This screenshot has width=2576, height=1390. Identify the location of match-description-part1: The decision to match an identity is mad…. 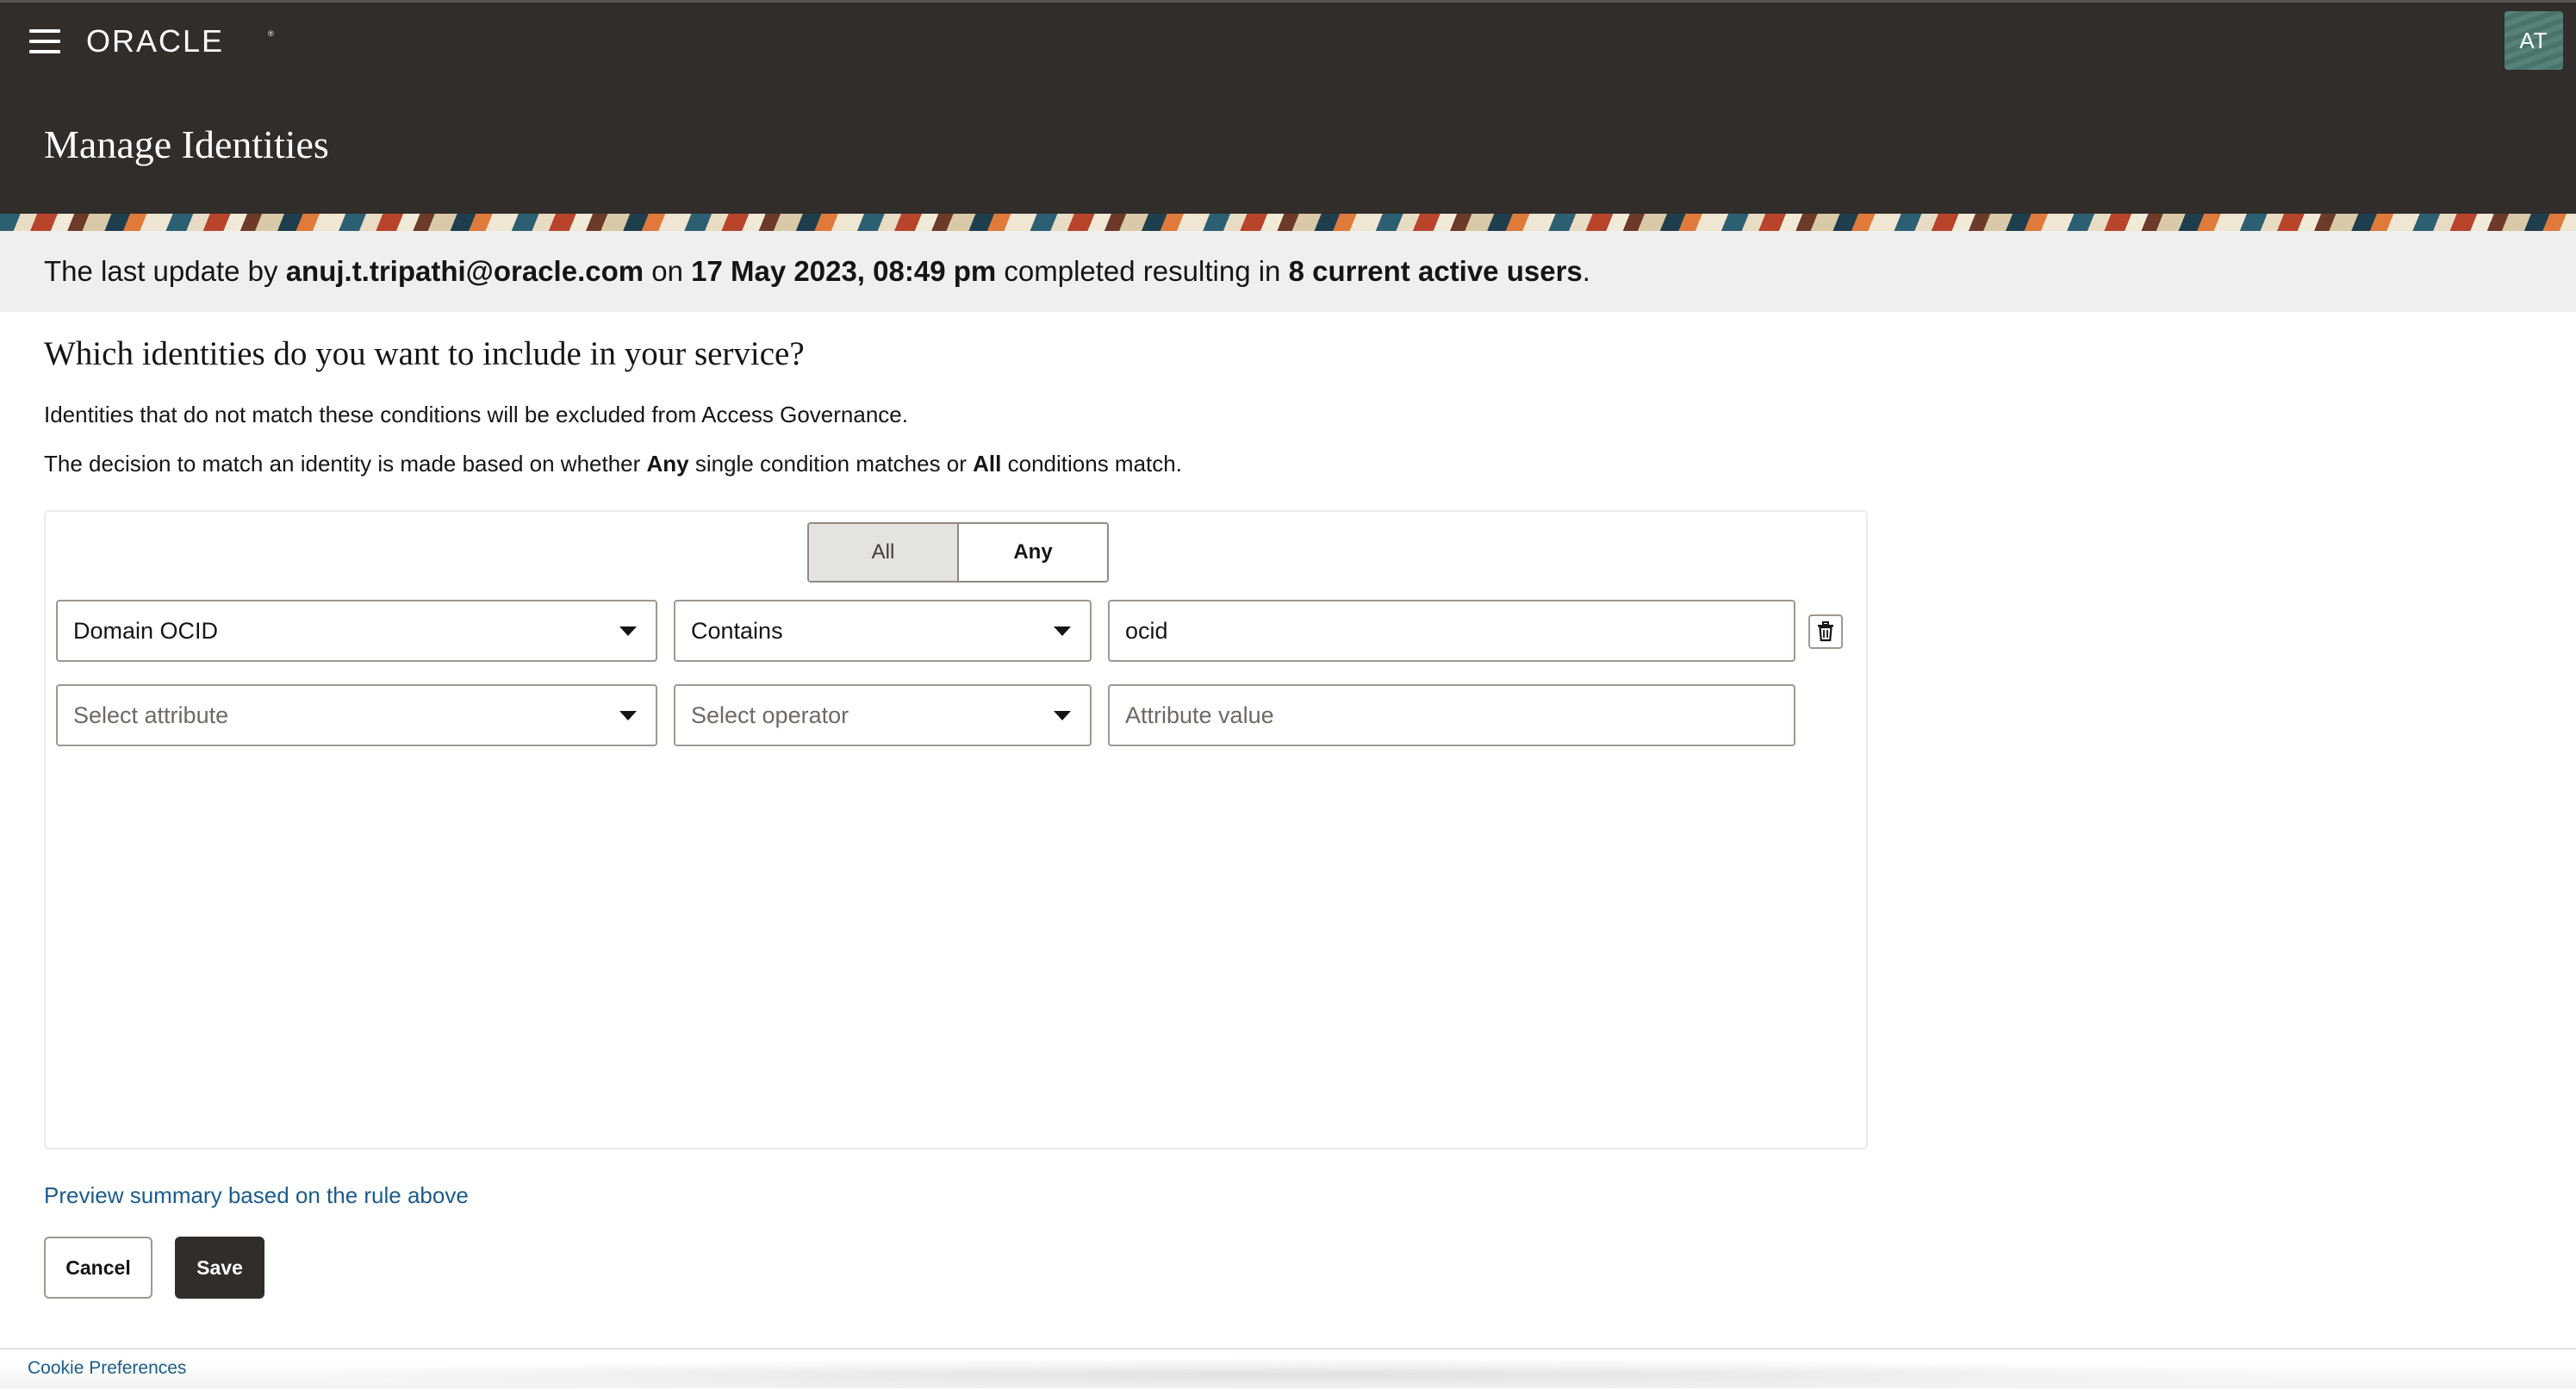
(345, 464).